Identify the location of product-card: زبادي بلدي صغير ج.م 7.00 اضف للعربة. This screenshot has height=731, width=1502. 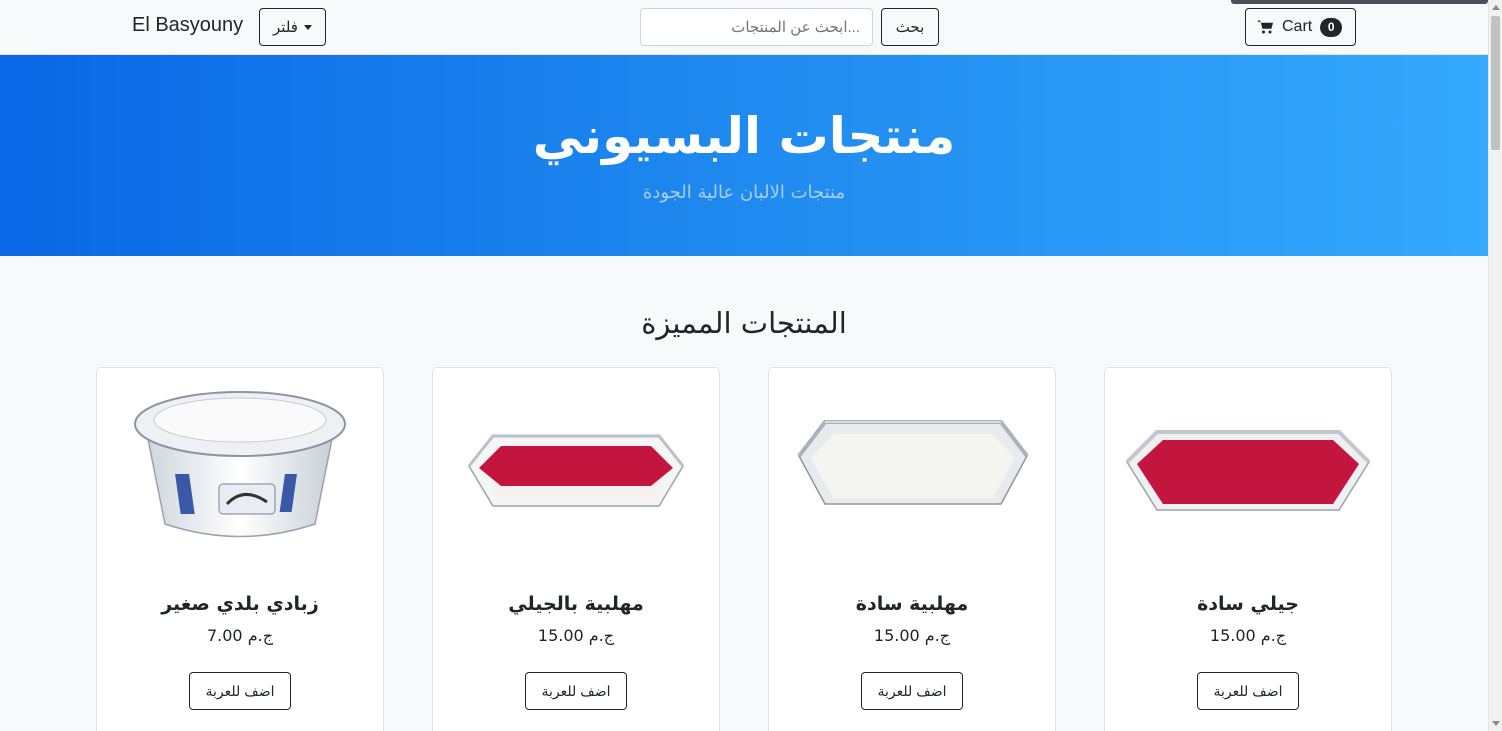
(240, 549).